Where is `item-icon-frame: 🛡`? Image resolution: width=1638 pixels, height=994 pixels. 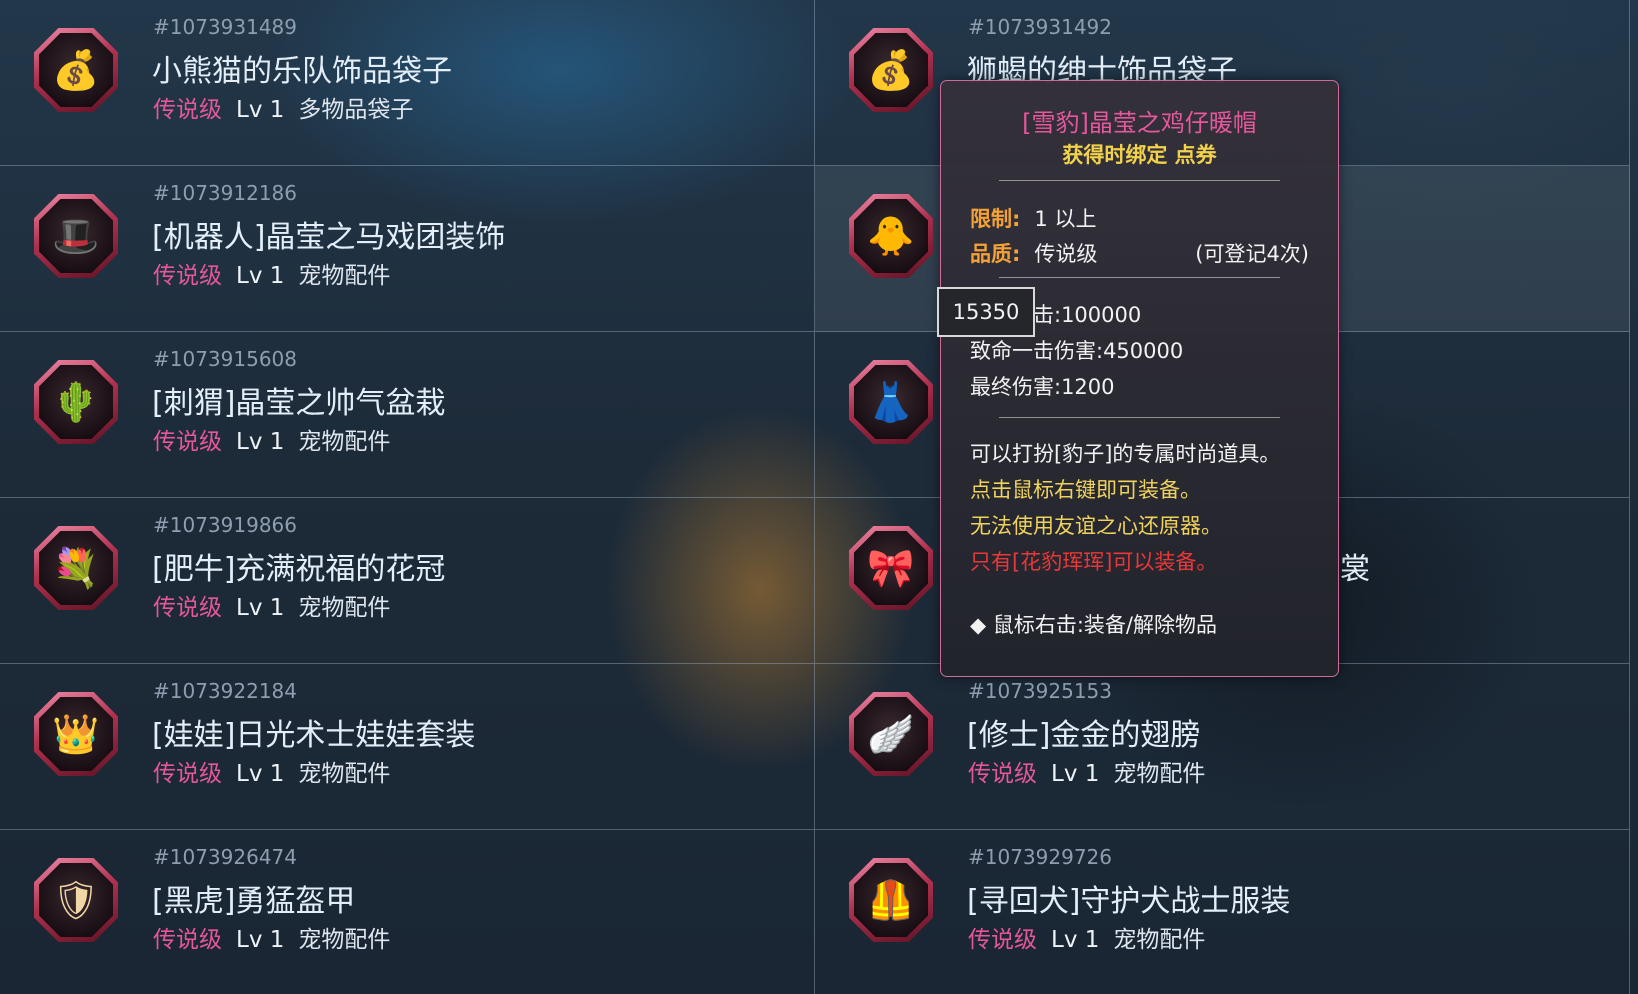
item-icon-frame: 🛡 is located at coordinates (76, 900).